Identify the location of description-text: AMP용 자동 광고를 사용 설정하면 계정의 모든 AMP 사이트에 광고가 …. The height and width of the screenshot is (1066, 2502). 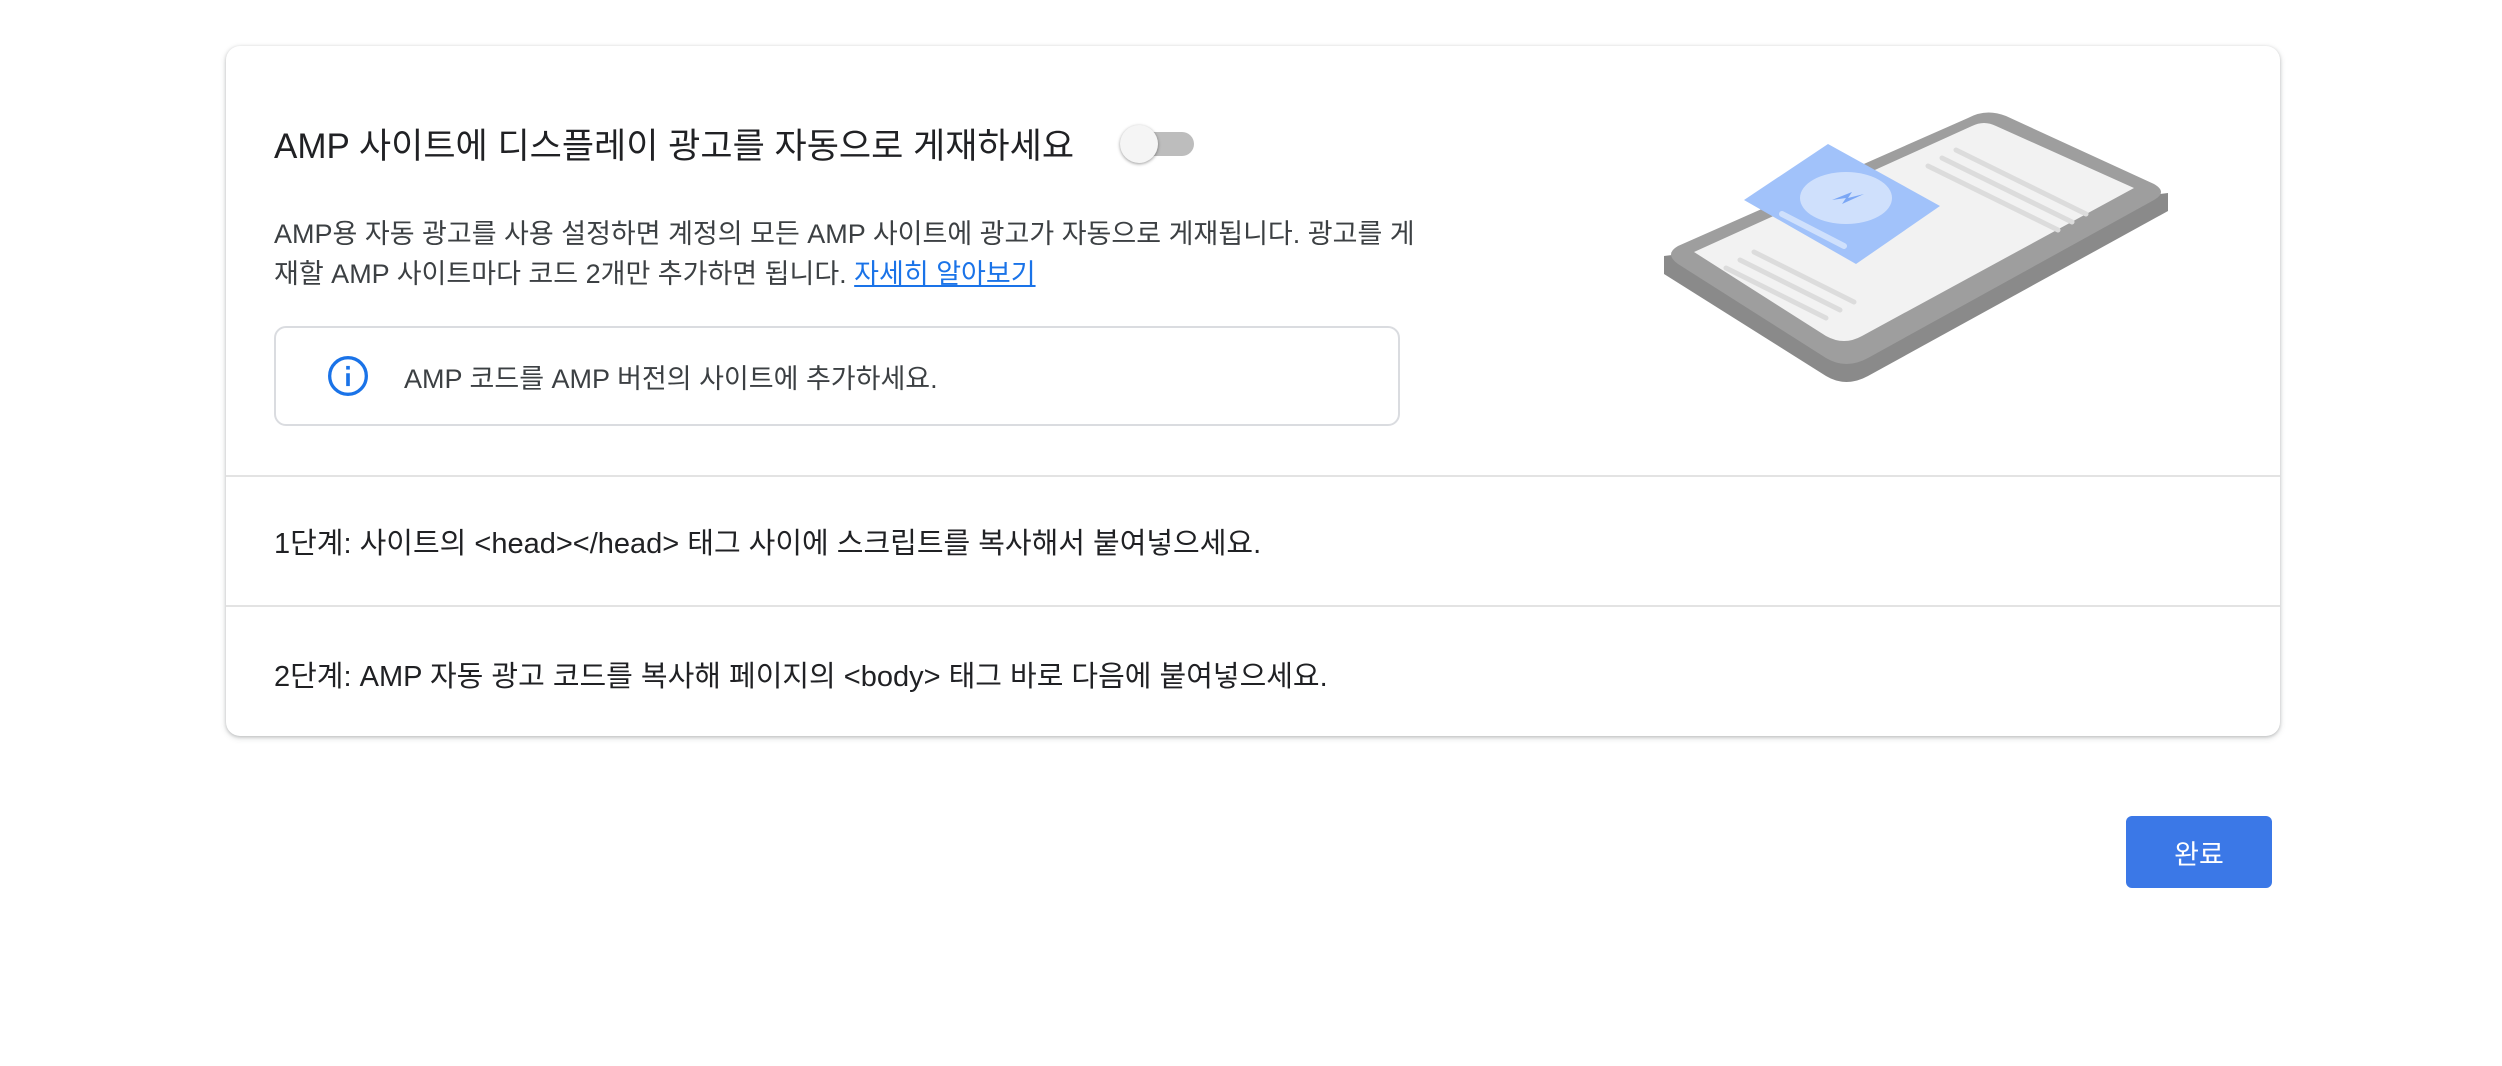
(844, 254).